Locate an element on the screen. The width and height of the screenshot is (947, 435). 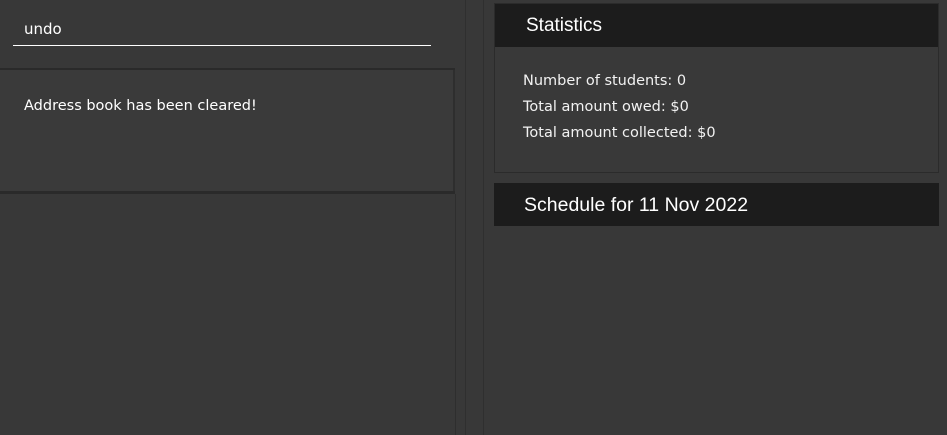
command-input is located at coordinates (222, 29).